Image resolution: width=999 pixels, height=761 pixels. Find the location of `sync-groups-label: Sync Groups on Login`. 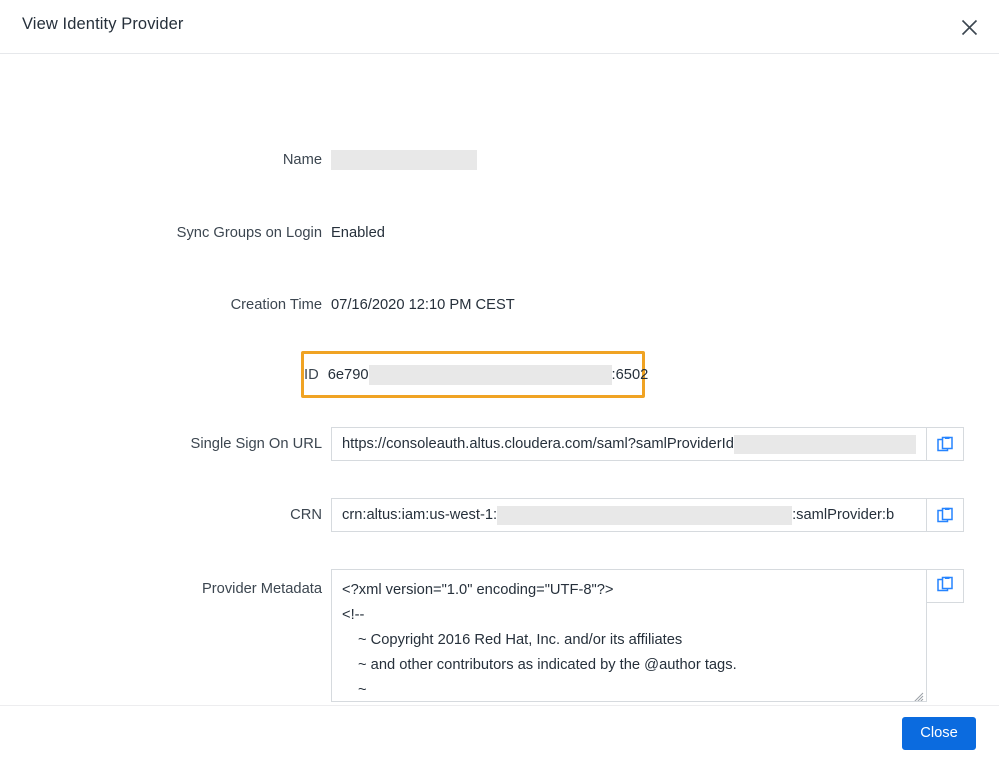

sync-groups-label: Sync Groups on Login is located at coordinates (249, 233).